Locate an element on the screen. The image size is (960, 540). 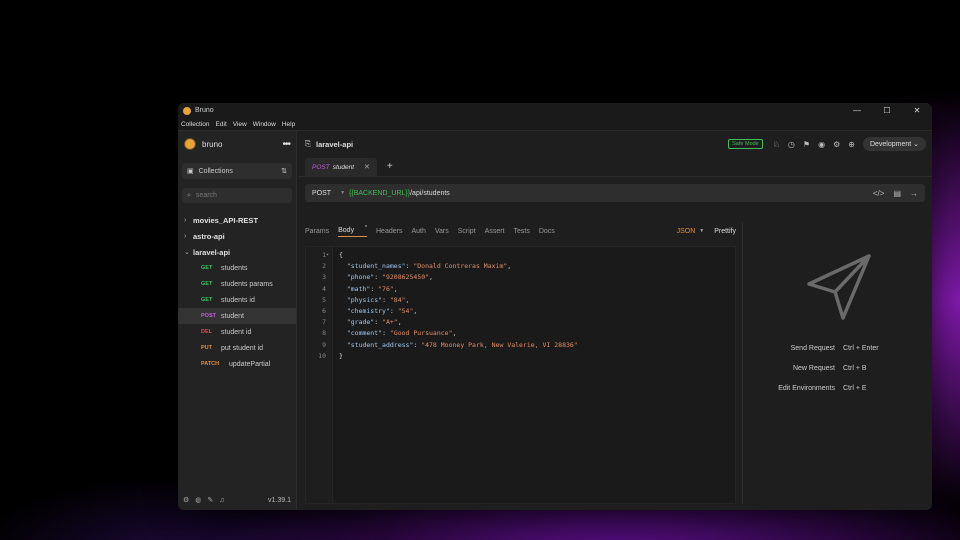
collections-label: Collections is located at coordinates (215, 171).